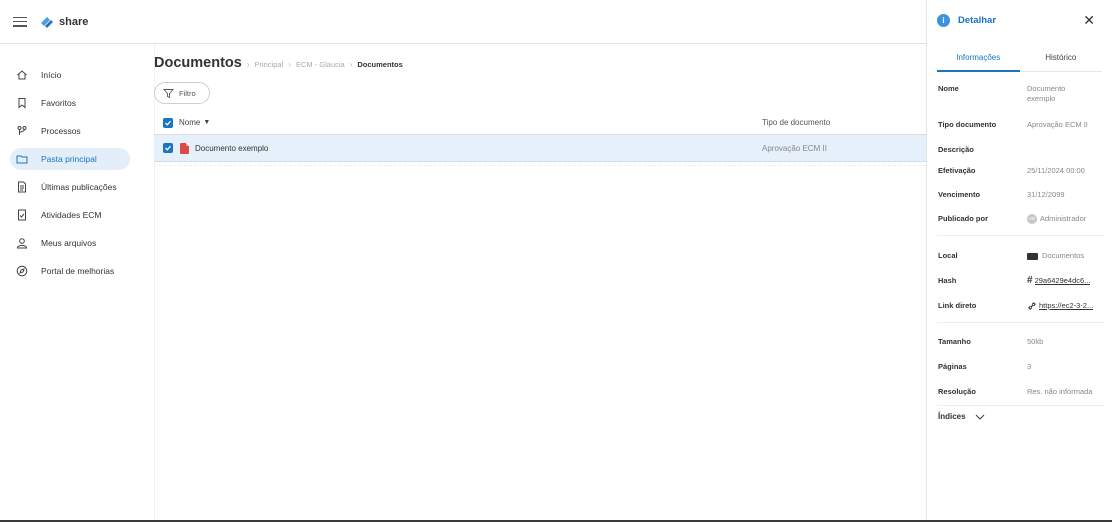 The width and height of the screenshot is (1112, 522). I want to click on prop-label: Link direto, so click(957, 305).